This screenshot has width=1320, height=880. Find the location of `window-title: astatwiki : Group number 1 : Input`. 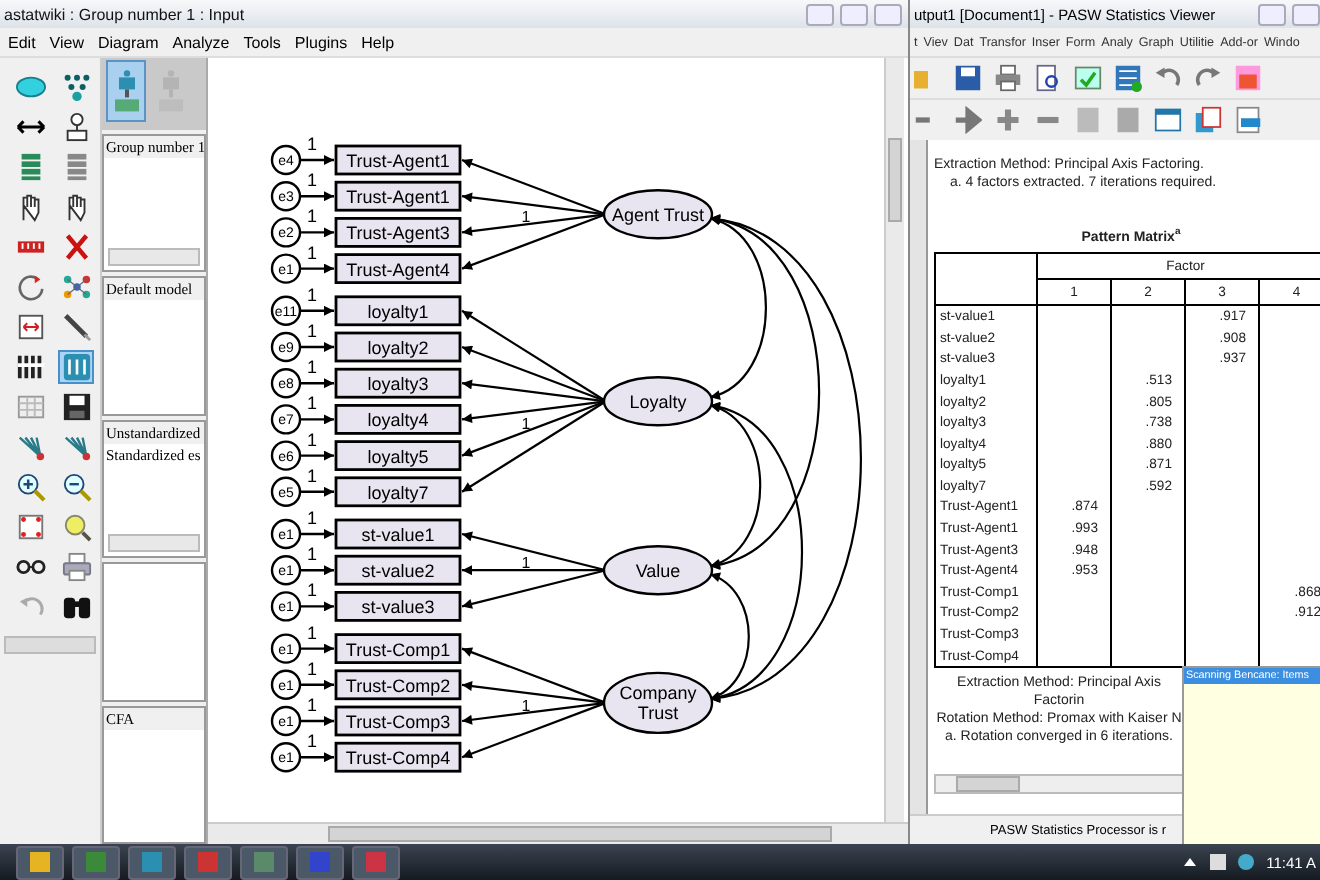

window-title: astatwiki : Group number 1 : Input is located at coordinates (125, 14).